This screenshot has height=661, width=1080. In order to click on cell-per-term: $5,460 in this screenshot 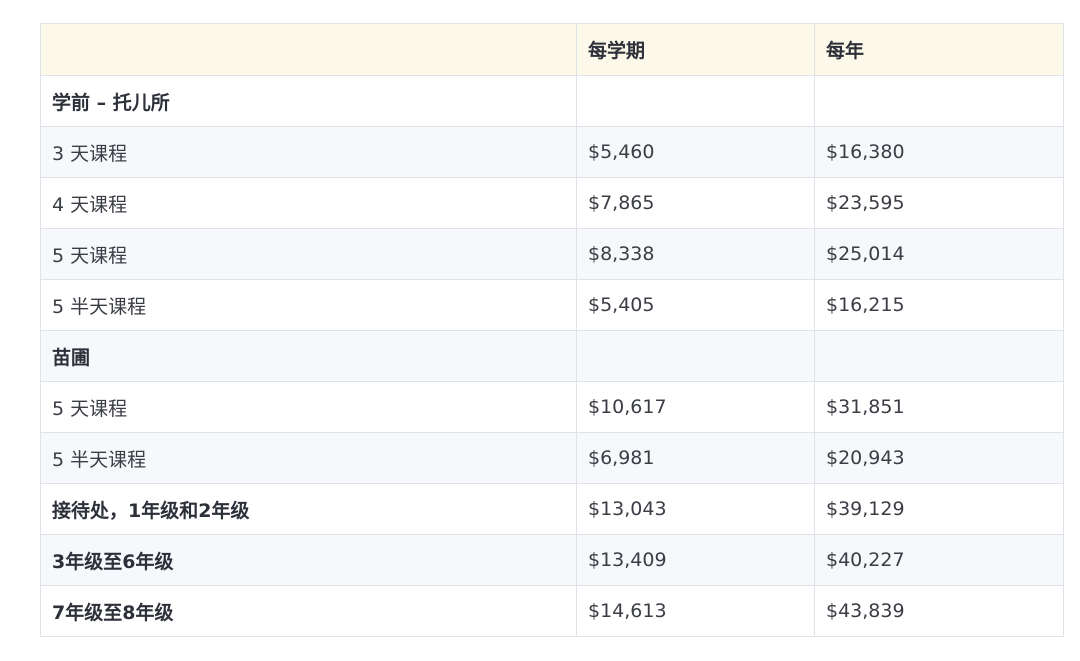, I will do `click(695, 152)`.